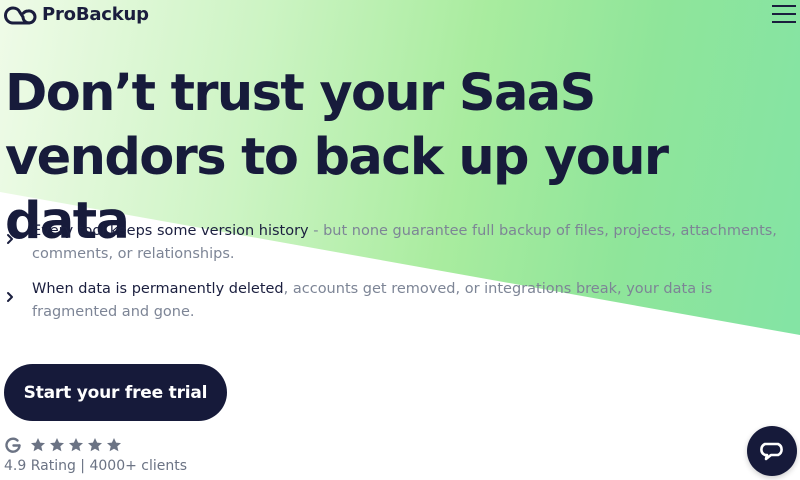  I want to click on chat-launcher-button, so click(772, 451).